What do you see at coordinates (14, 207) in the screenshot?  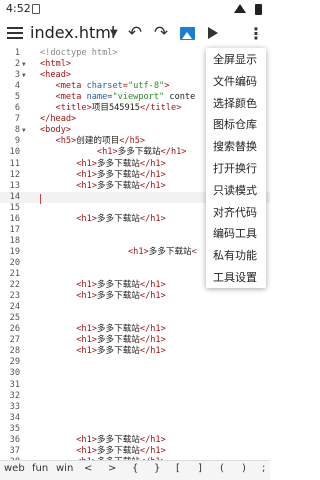 I see `line-number: 15` at bounding box center [14, 207].